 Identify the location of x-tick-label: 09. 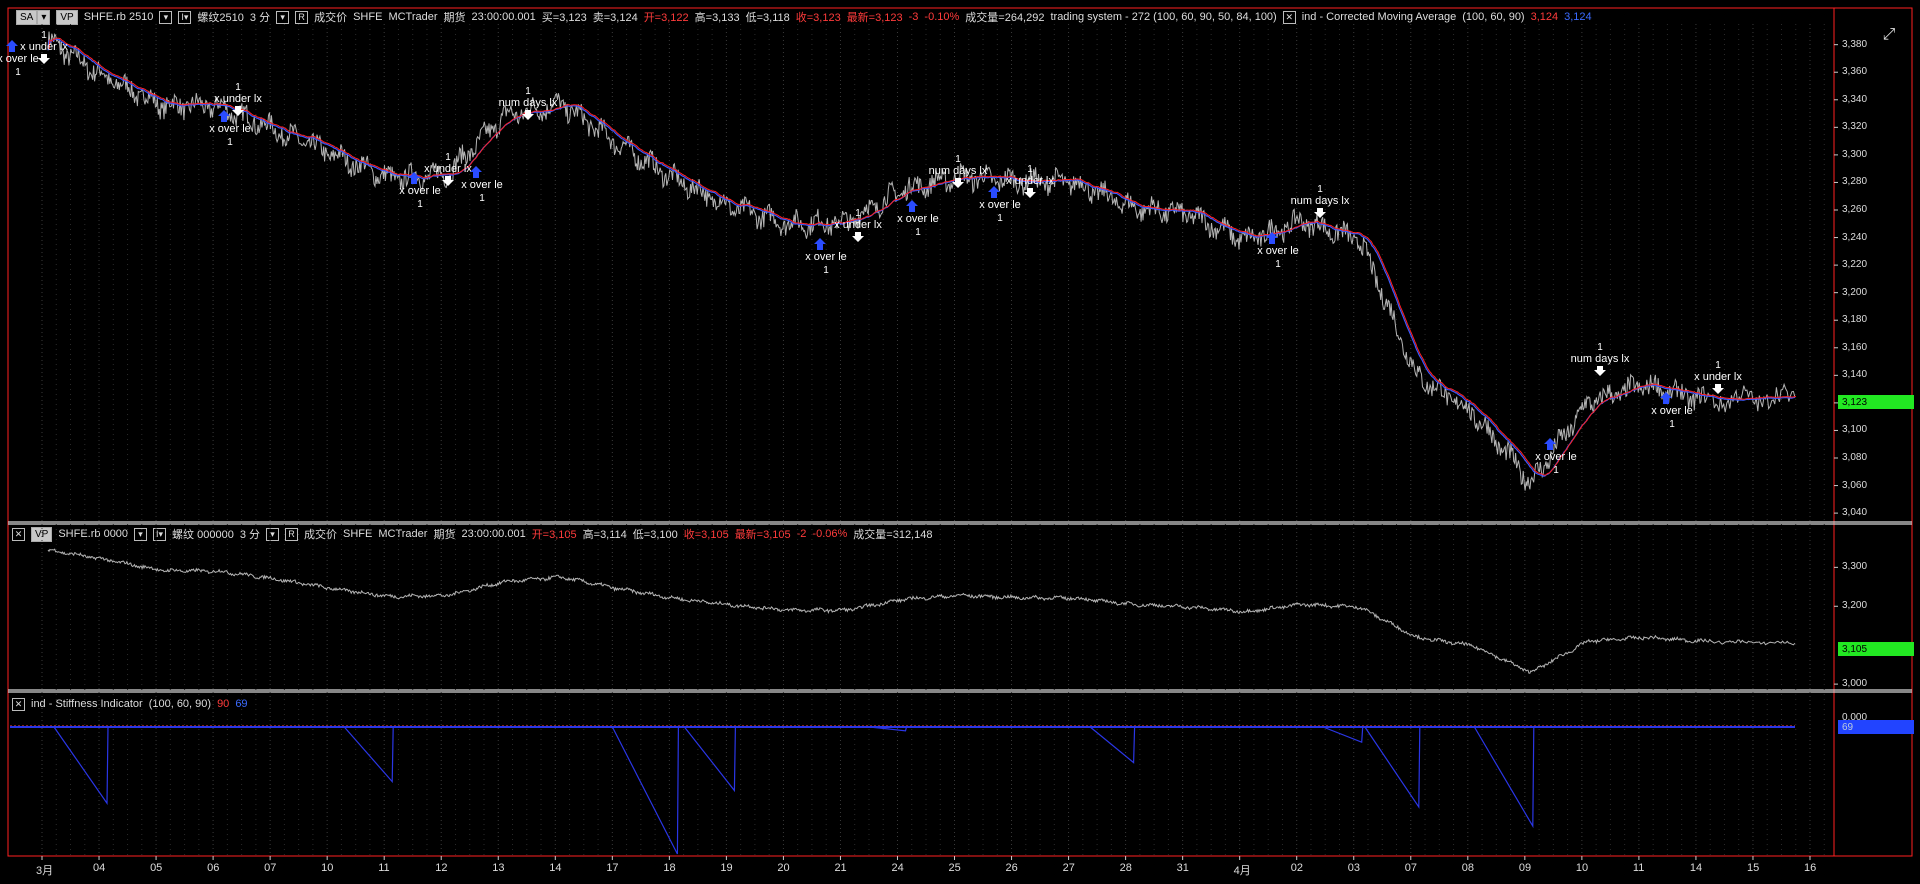
(1525, 868).